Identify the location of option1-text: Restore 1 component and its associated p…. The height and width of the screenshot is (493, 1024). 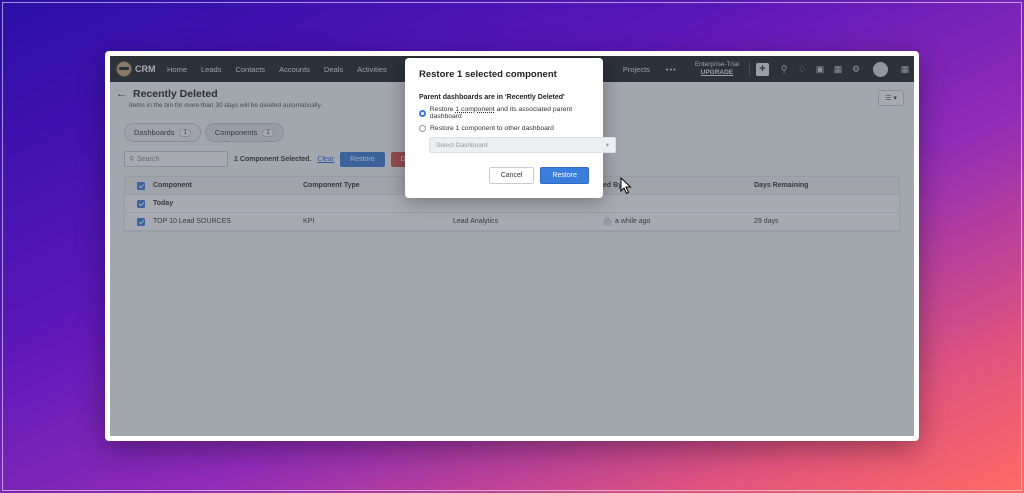
(509, 113).